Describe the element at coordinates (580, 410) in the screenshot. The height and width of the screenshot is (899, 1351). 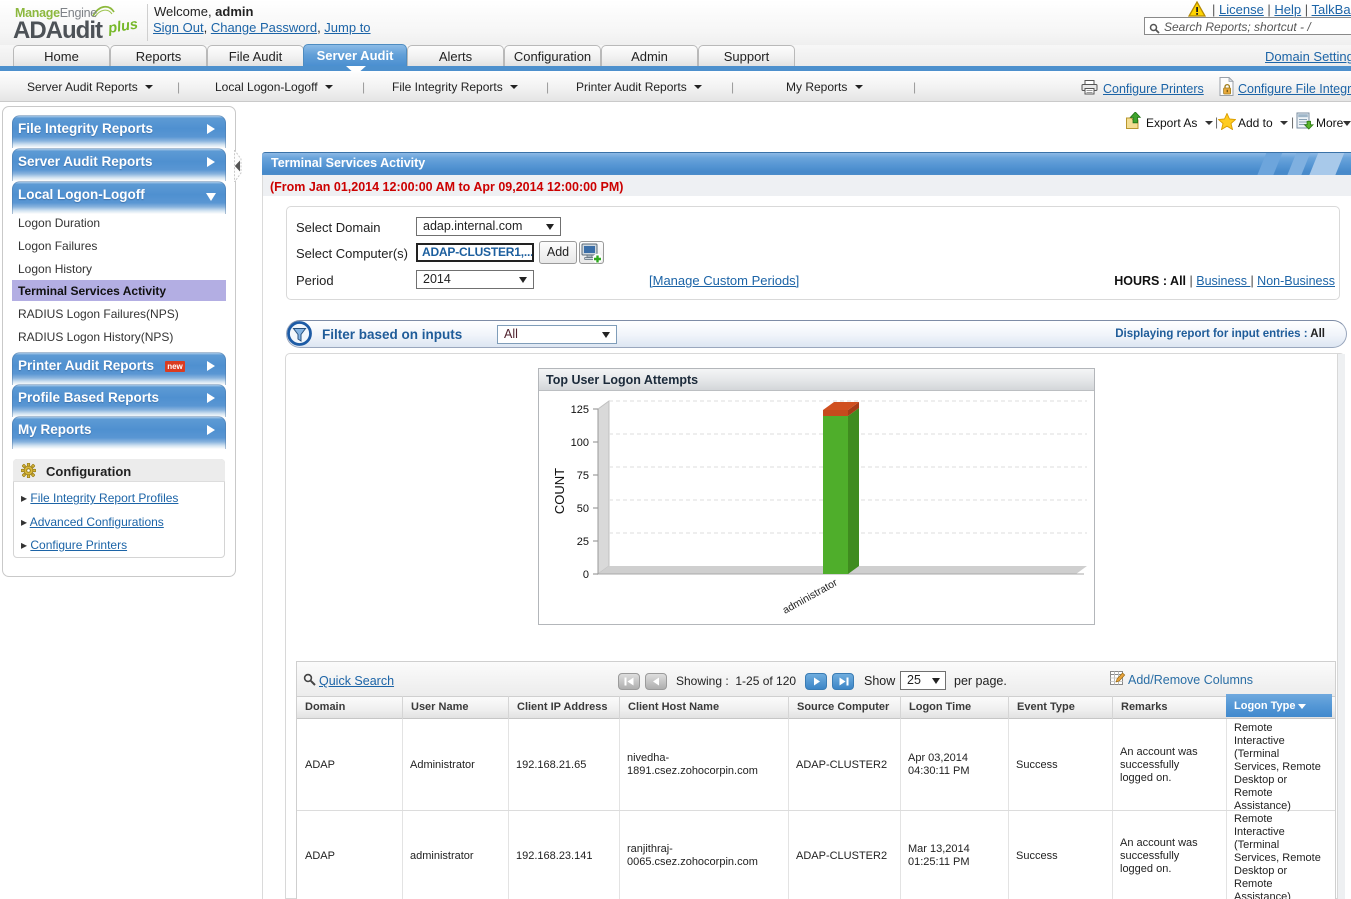
I see `svg-text: 125` at that location.